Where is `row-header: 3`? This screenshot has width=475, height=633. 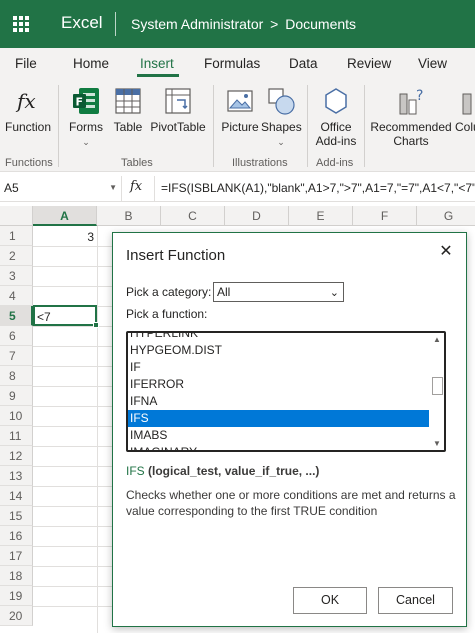 row-header: 3 is located at coordinates (16, 276).